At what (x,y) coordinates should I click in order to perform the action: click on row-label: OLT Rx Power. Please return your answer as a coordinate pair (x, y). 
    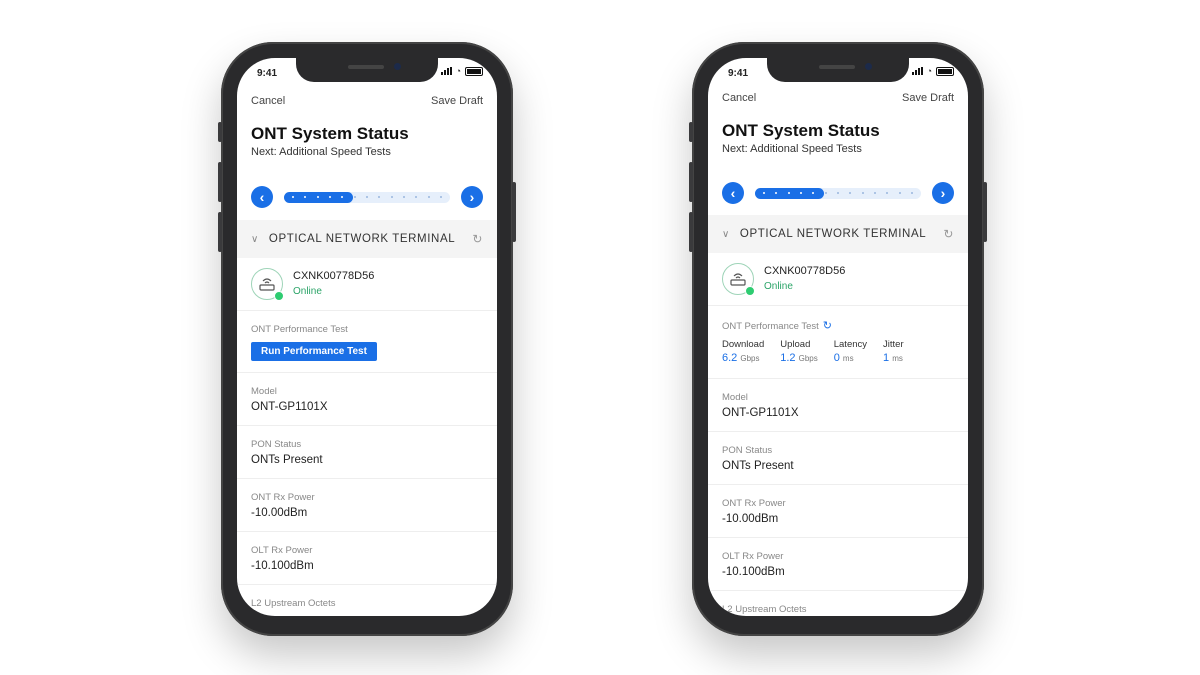
    Looking at the image, I should click on (282, 550).